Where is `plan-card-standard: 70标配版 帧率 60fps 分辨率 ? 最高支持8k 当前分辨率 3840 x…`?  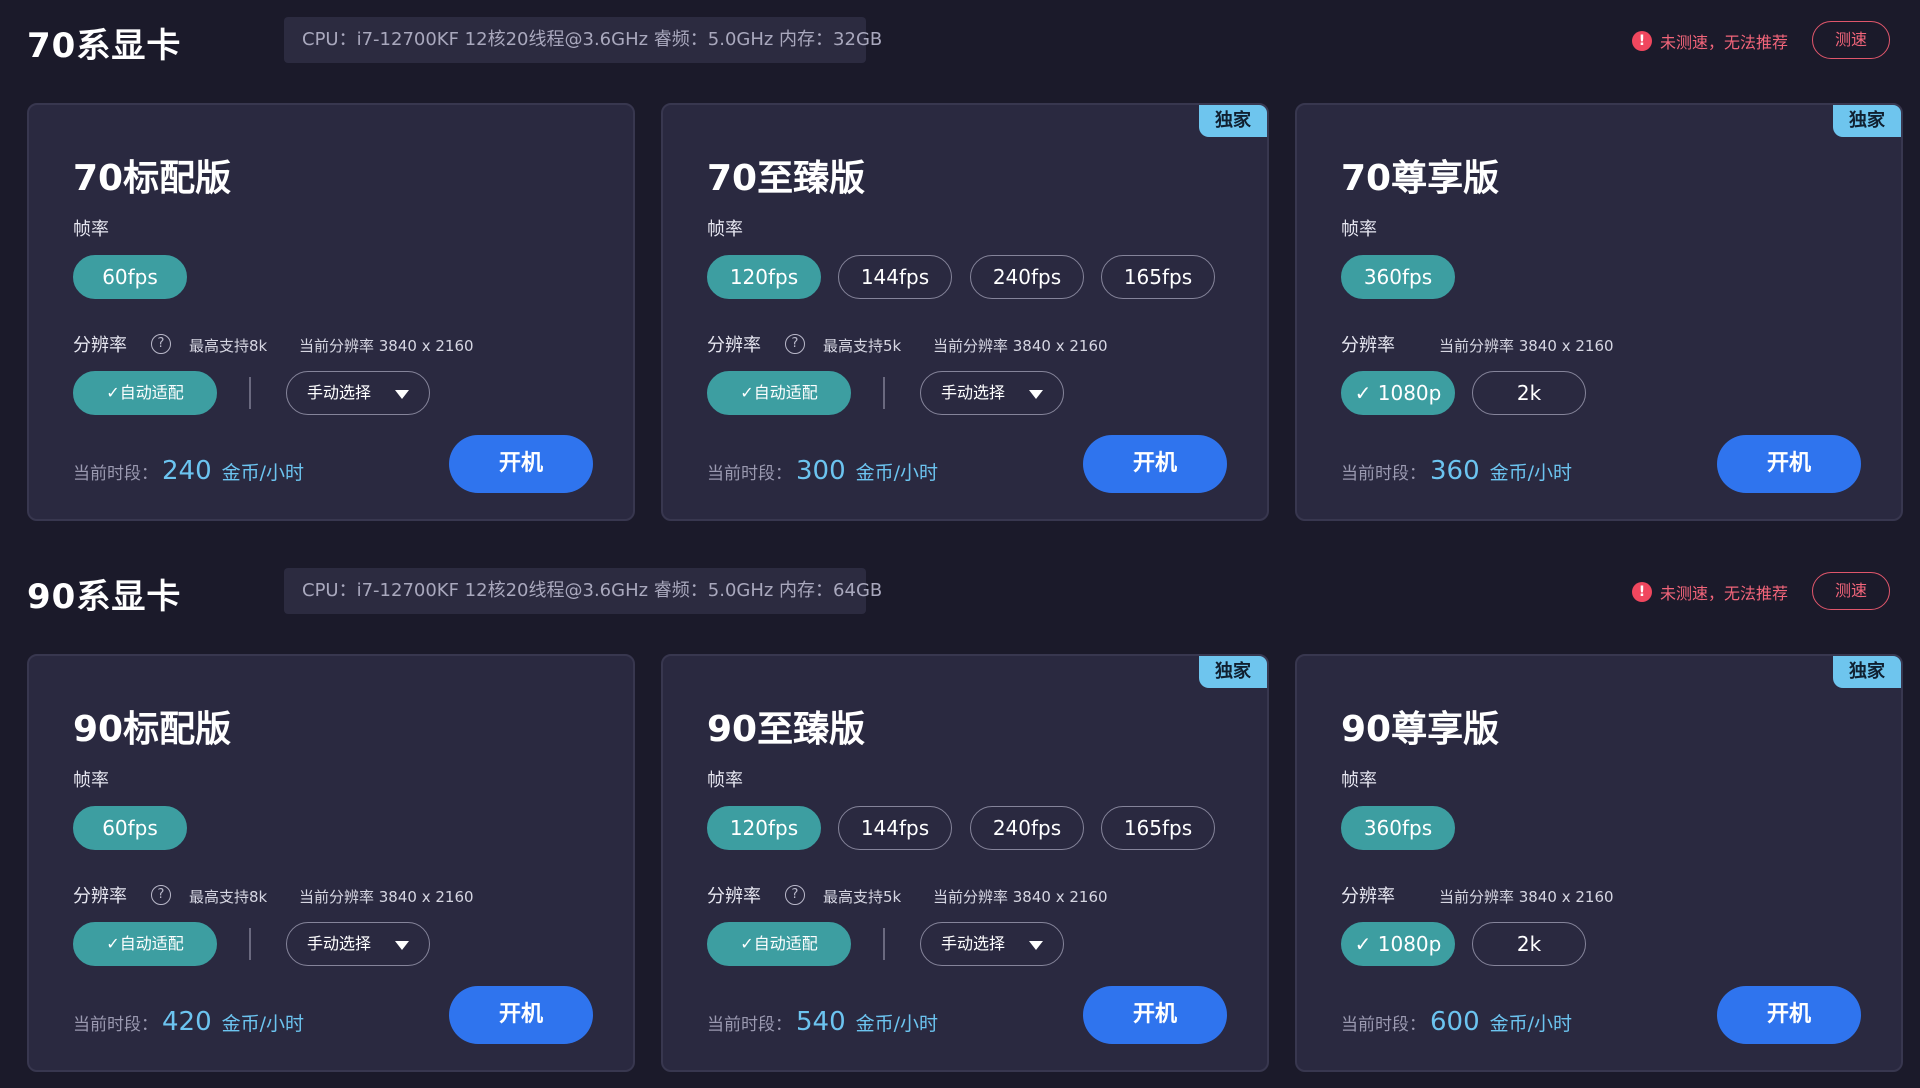
plan-card-standard: 70标配版 帧率 60fps 分辨率 ? 最高支持8k 当前分辨率 3840 x… is located at coordinates (331, 312).